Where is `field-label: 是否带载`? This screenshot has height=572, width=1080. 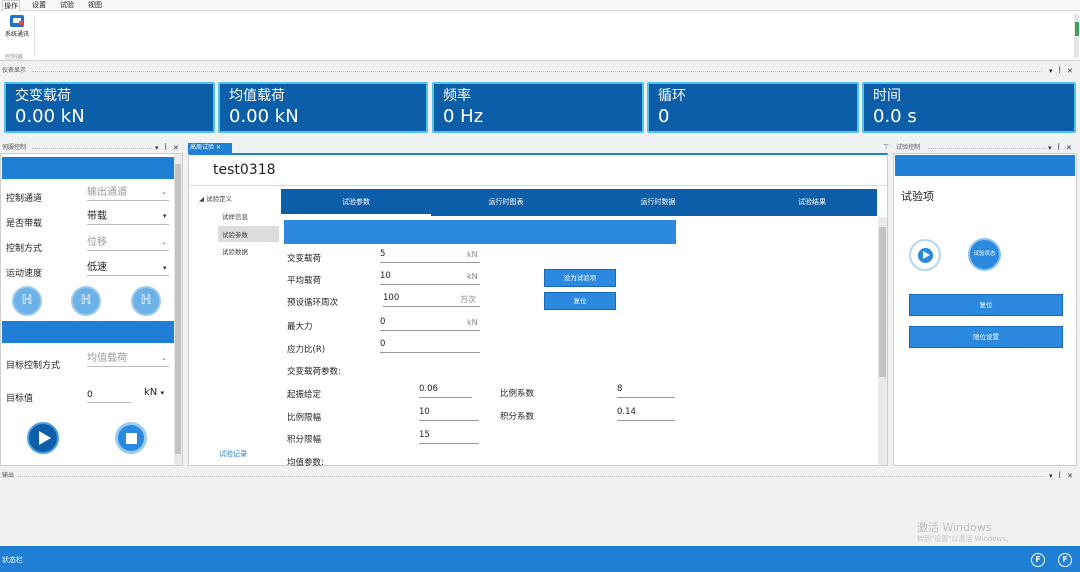
field-label: 是否带载 is located at coordinates (24, 224).